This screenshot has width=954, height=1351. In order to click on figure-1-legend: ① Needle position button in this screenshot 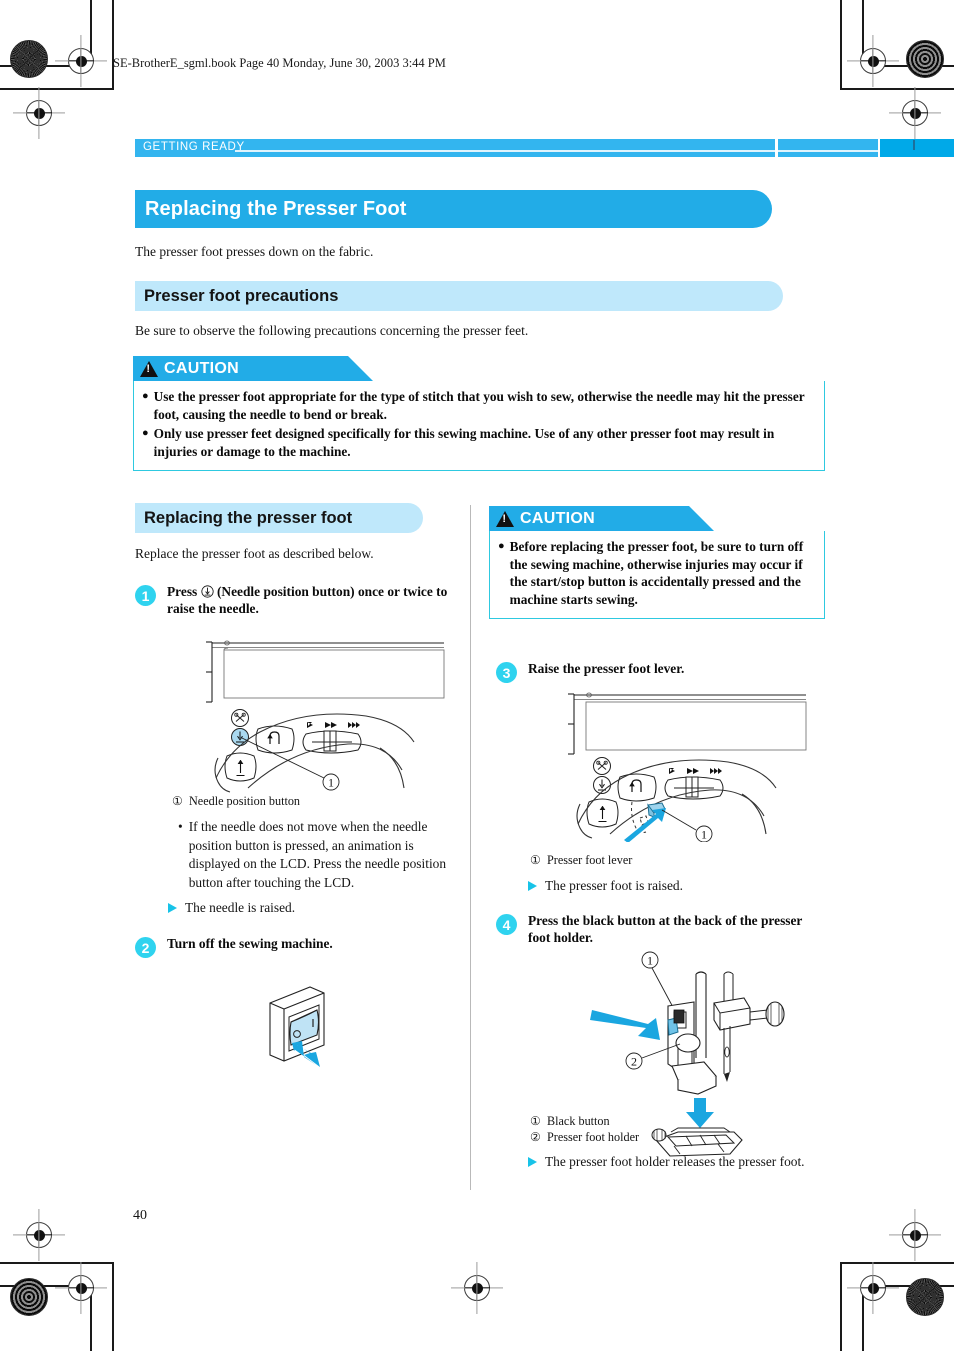, I will do `click(236, 802)`.